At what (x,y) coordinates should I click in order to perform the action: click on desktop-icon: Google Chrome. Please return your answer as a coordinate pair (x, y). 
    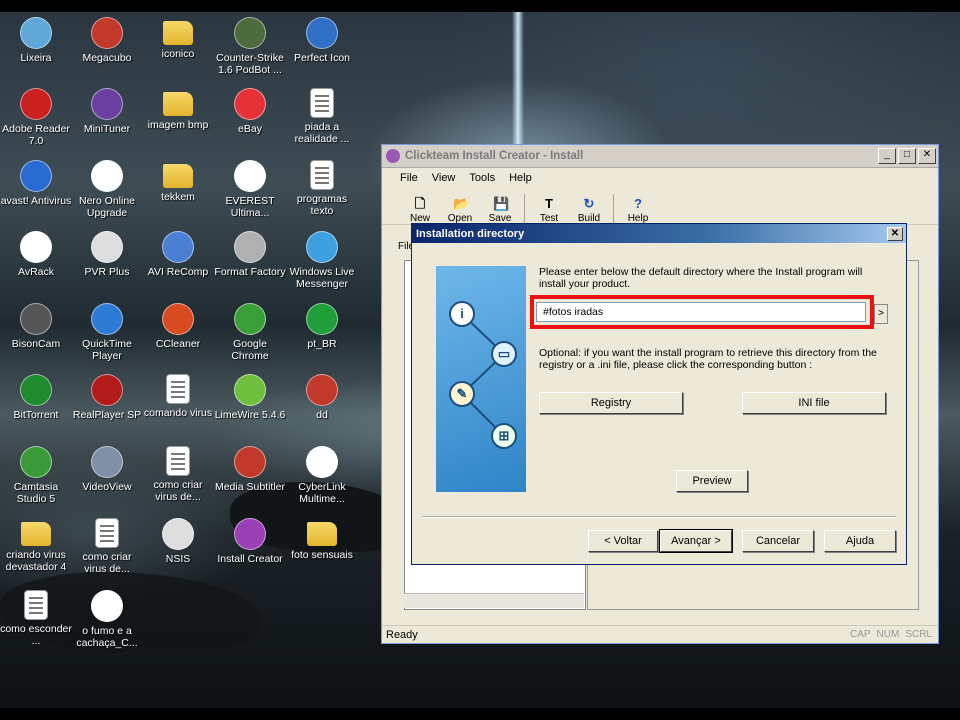
    Looking at the image, I should click on (250, 332).